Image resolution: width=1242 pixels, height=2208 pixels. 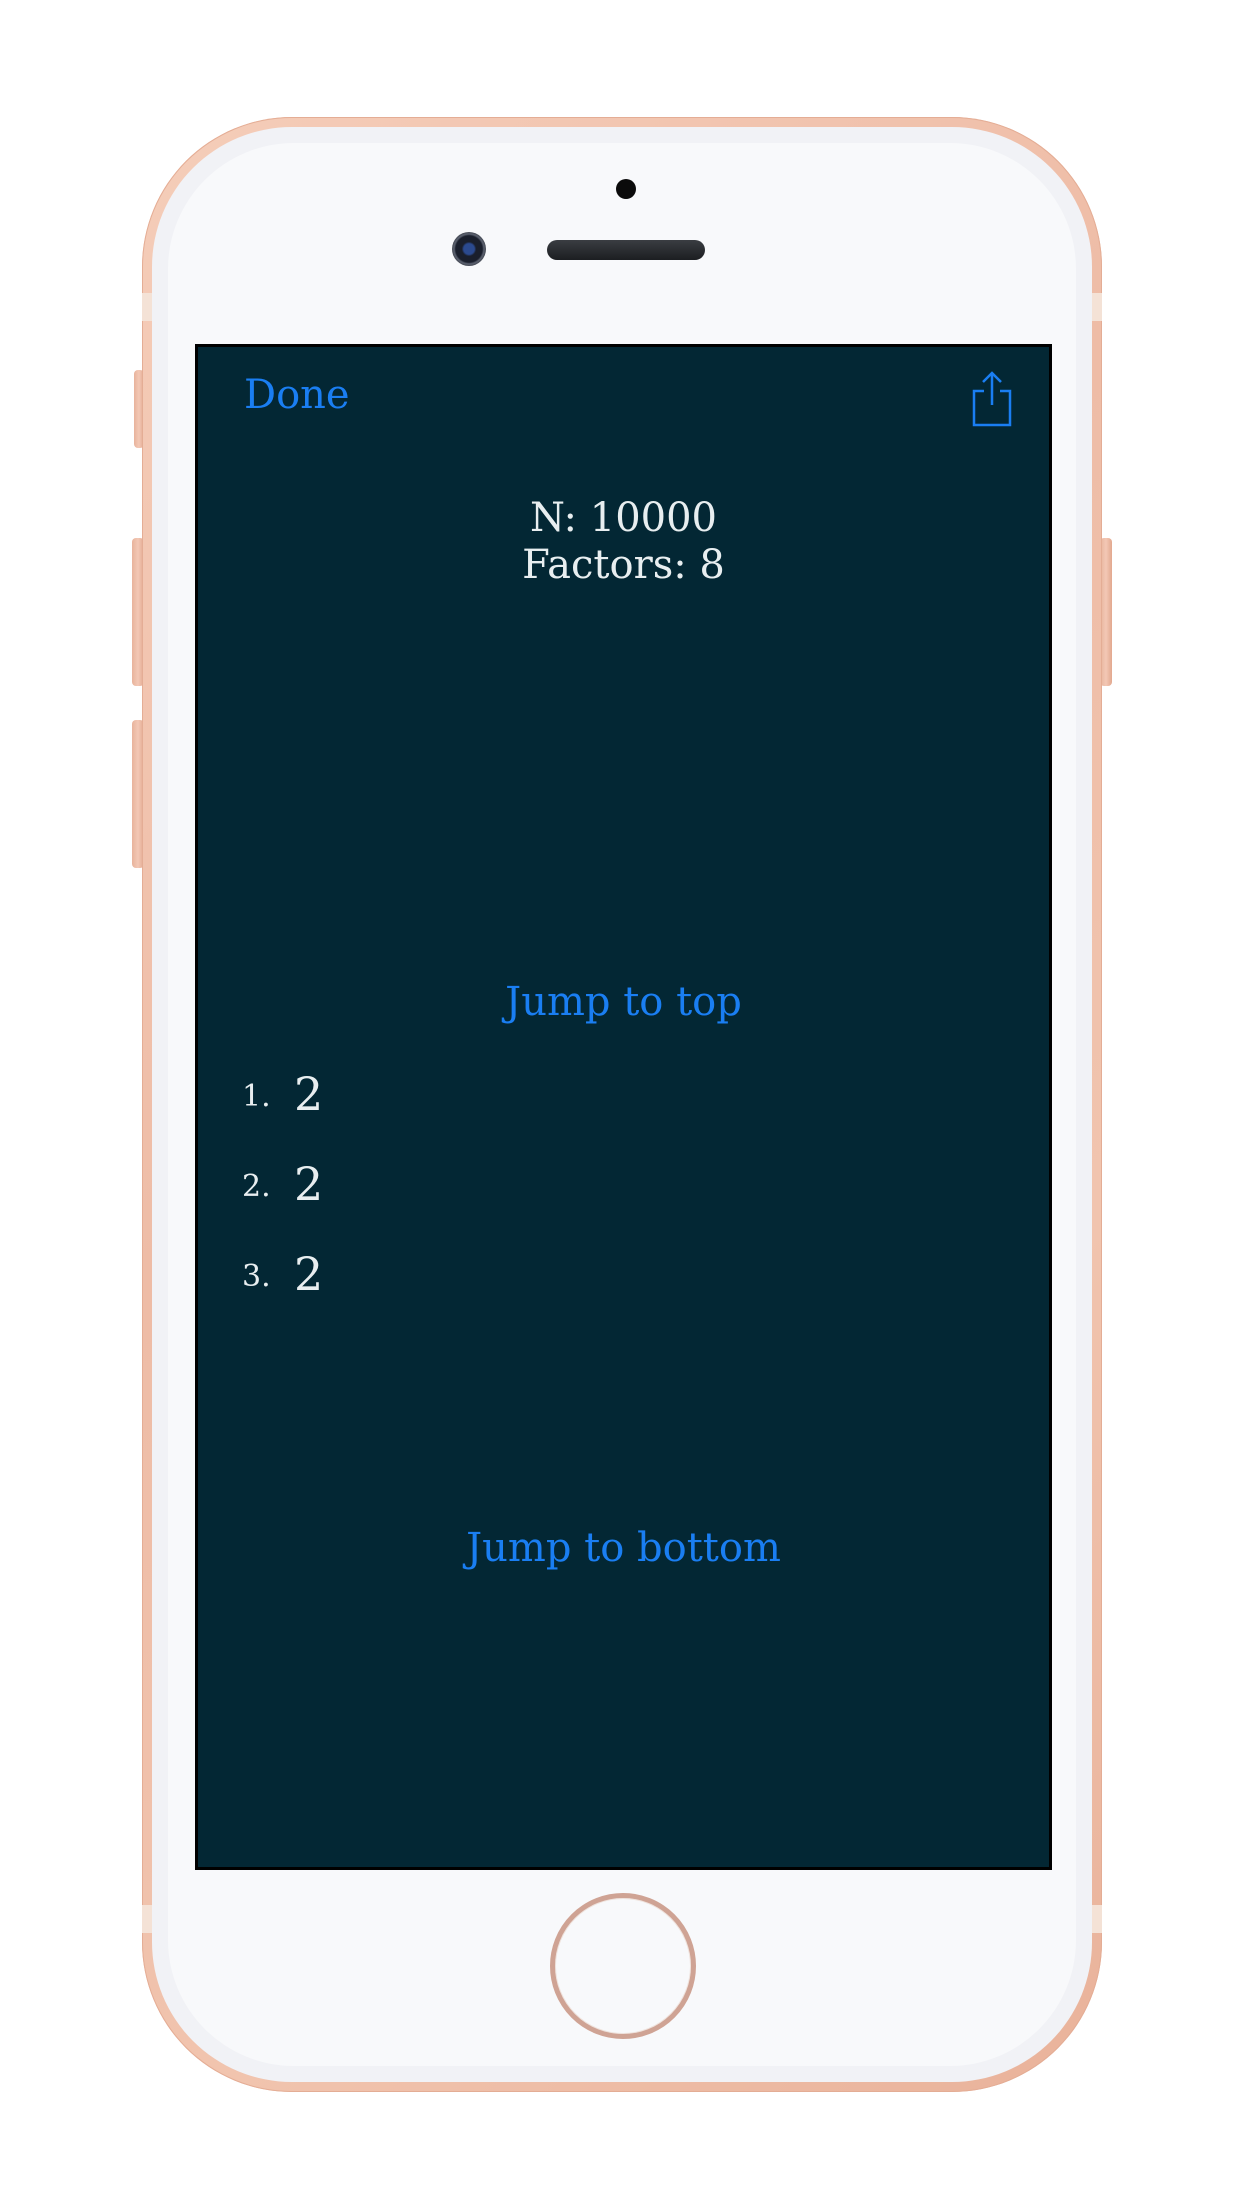 What do you see at coordinates (256, 1096) in the screenshot?
I see `factor-index: 1.` at bounding box center [256, 1096].